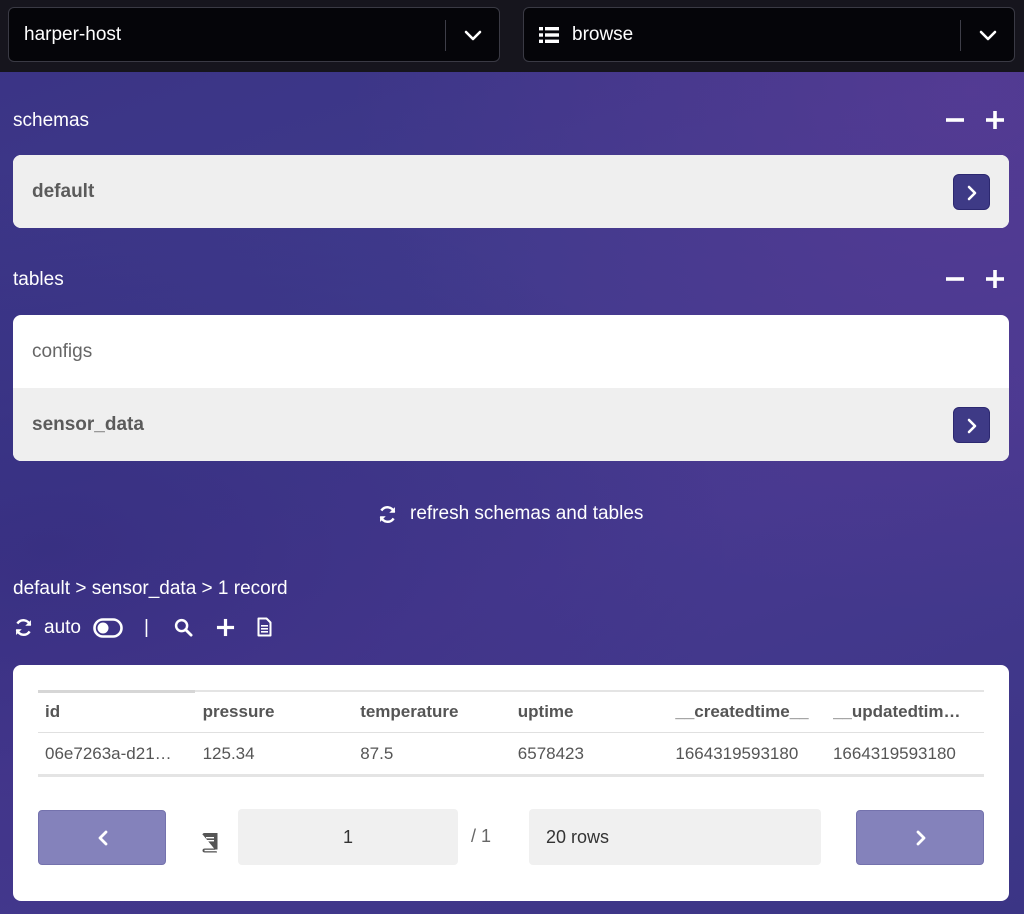 This screenshot has height=914, width=1024. I want to click on column-header-uptime: uptime, so click(590, 712).